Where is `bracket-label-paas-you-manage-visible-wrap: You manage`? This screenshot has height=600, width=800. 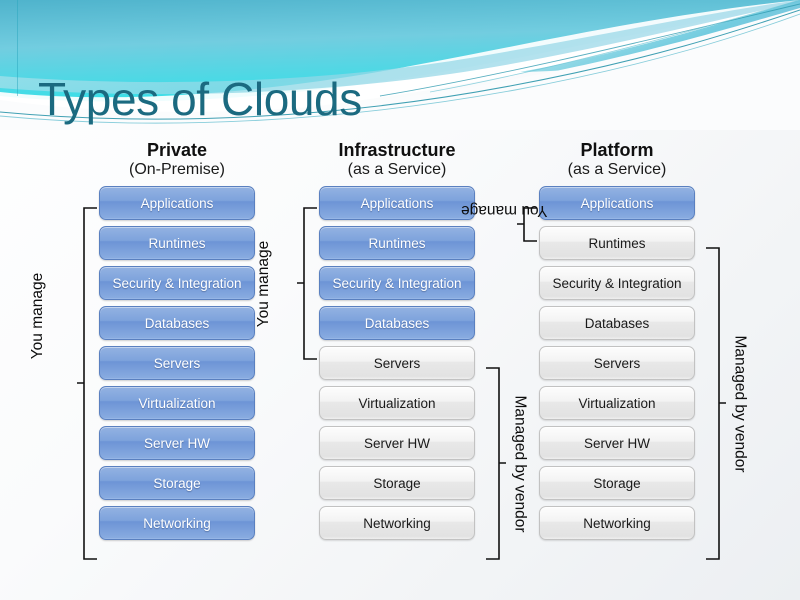
bracket-label-paas-you-manage-visible-wrap: You manage is located at coordinates (504, 210).